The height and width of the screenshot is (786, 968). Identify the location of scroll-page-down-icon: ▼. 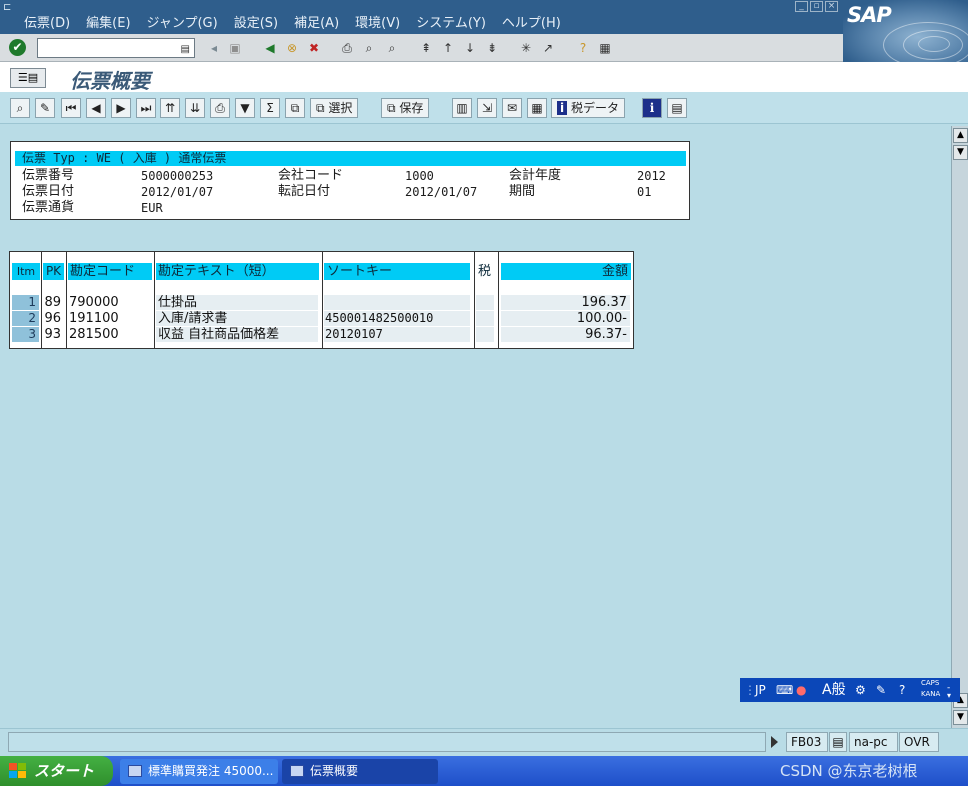
(960, 152).